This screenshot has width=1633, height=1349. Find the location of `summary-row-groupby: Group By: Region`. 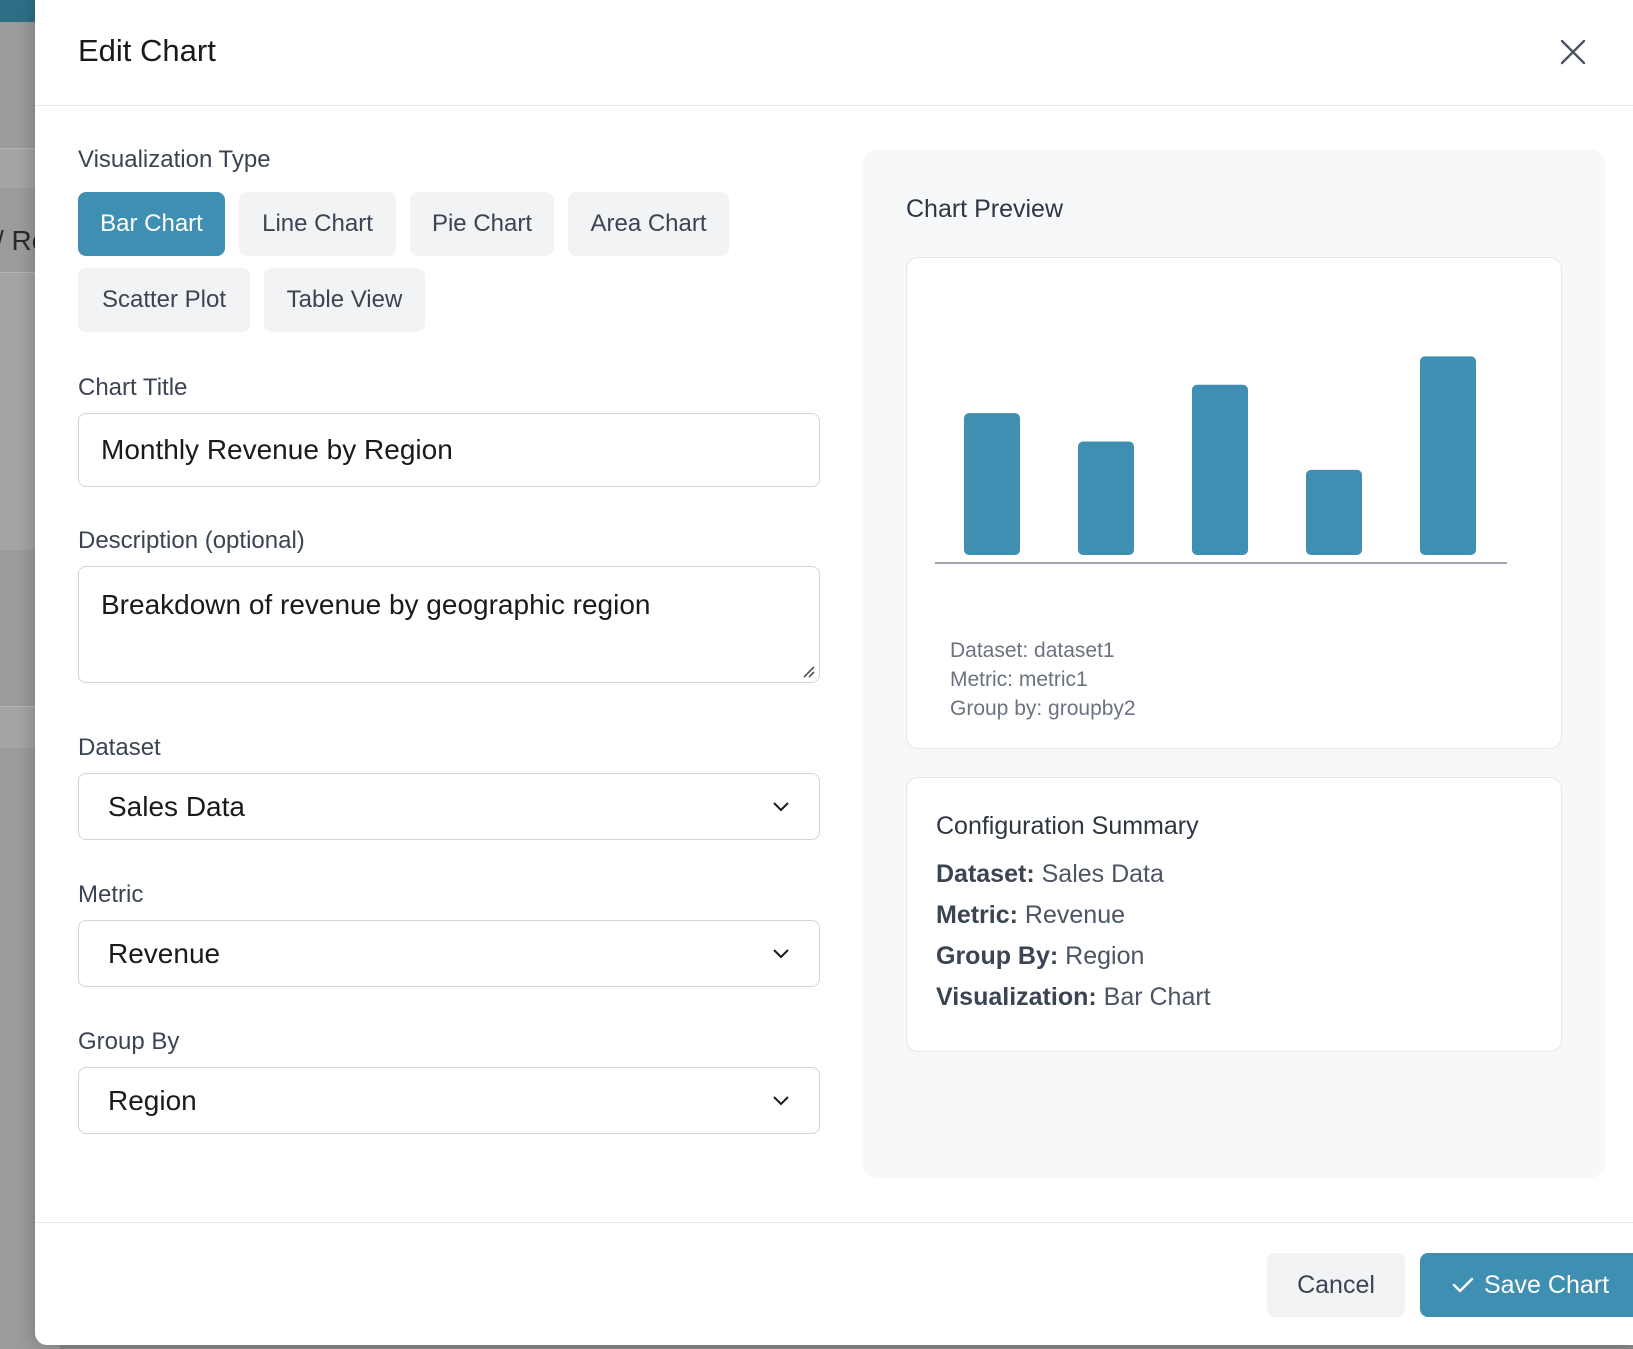

summary-row-groupby: Group By: Region is located at coordinates (1040, 956).